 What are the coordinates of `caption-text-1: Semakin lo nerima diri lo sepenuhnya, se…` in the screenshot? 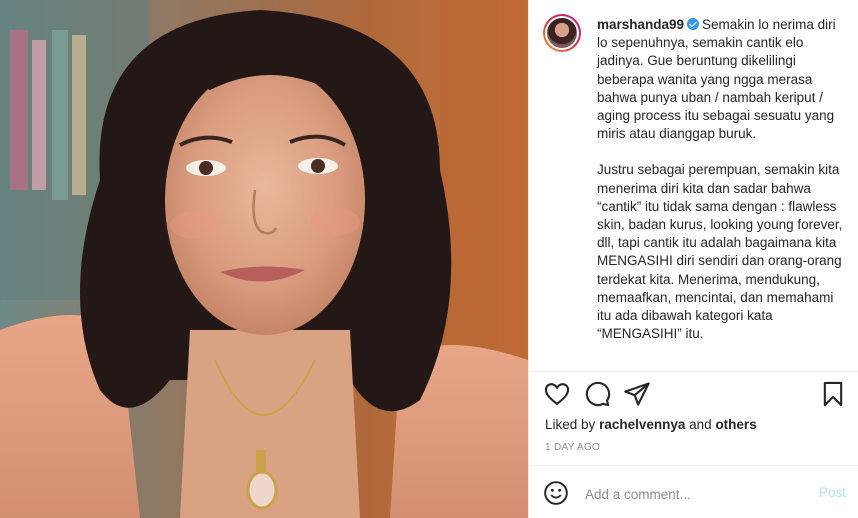 It's located at (716, 79).